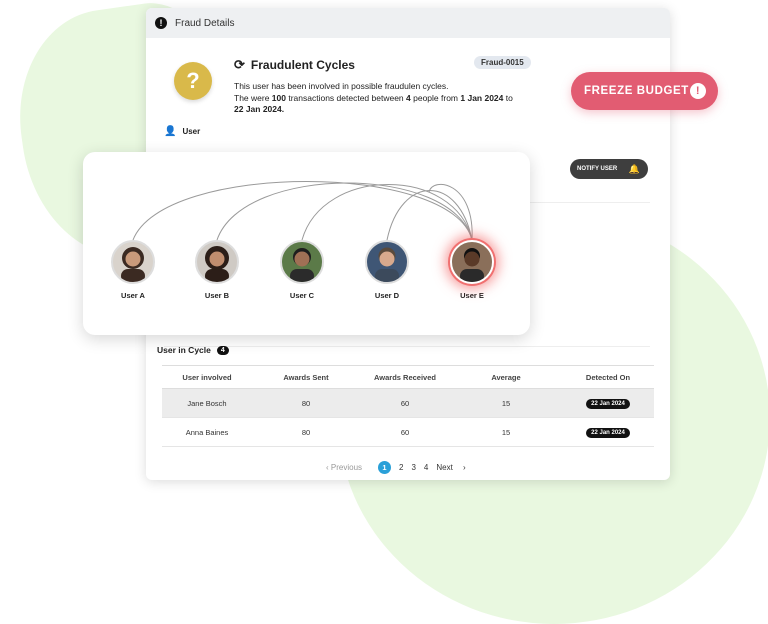 The height and width of the screenshot is (624, 768). I want to click on avatar-highlighted, so click(472, 262).